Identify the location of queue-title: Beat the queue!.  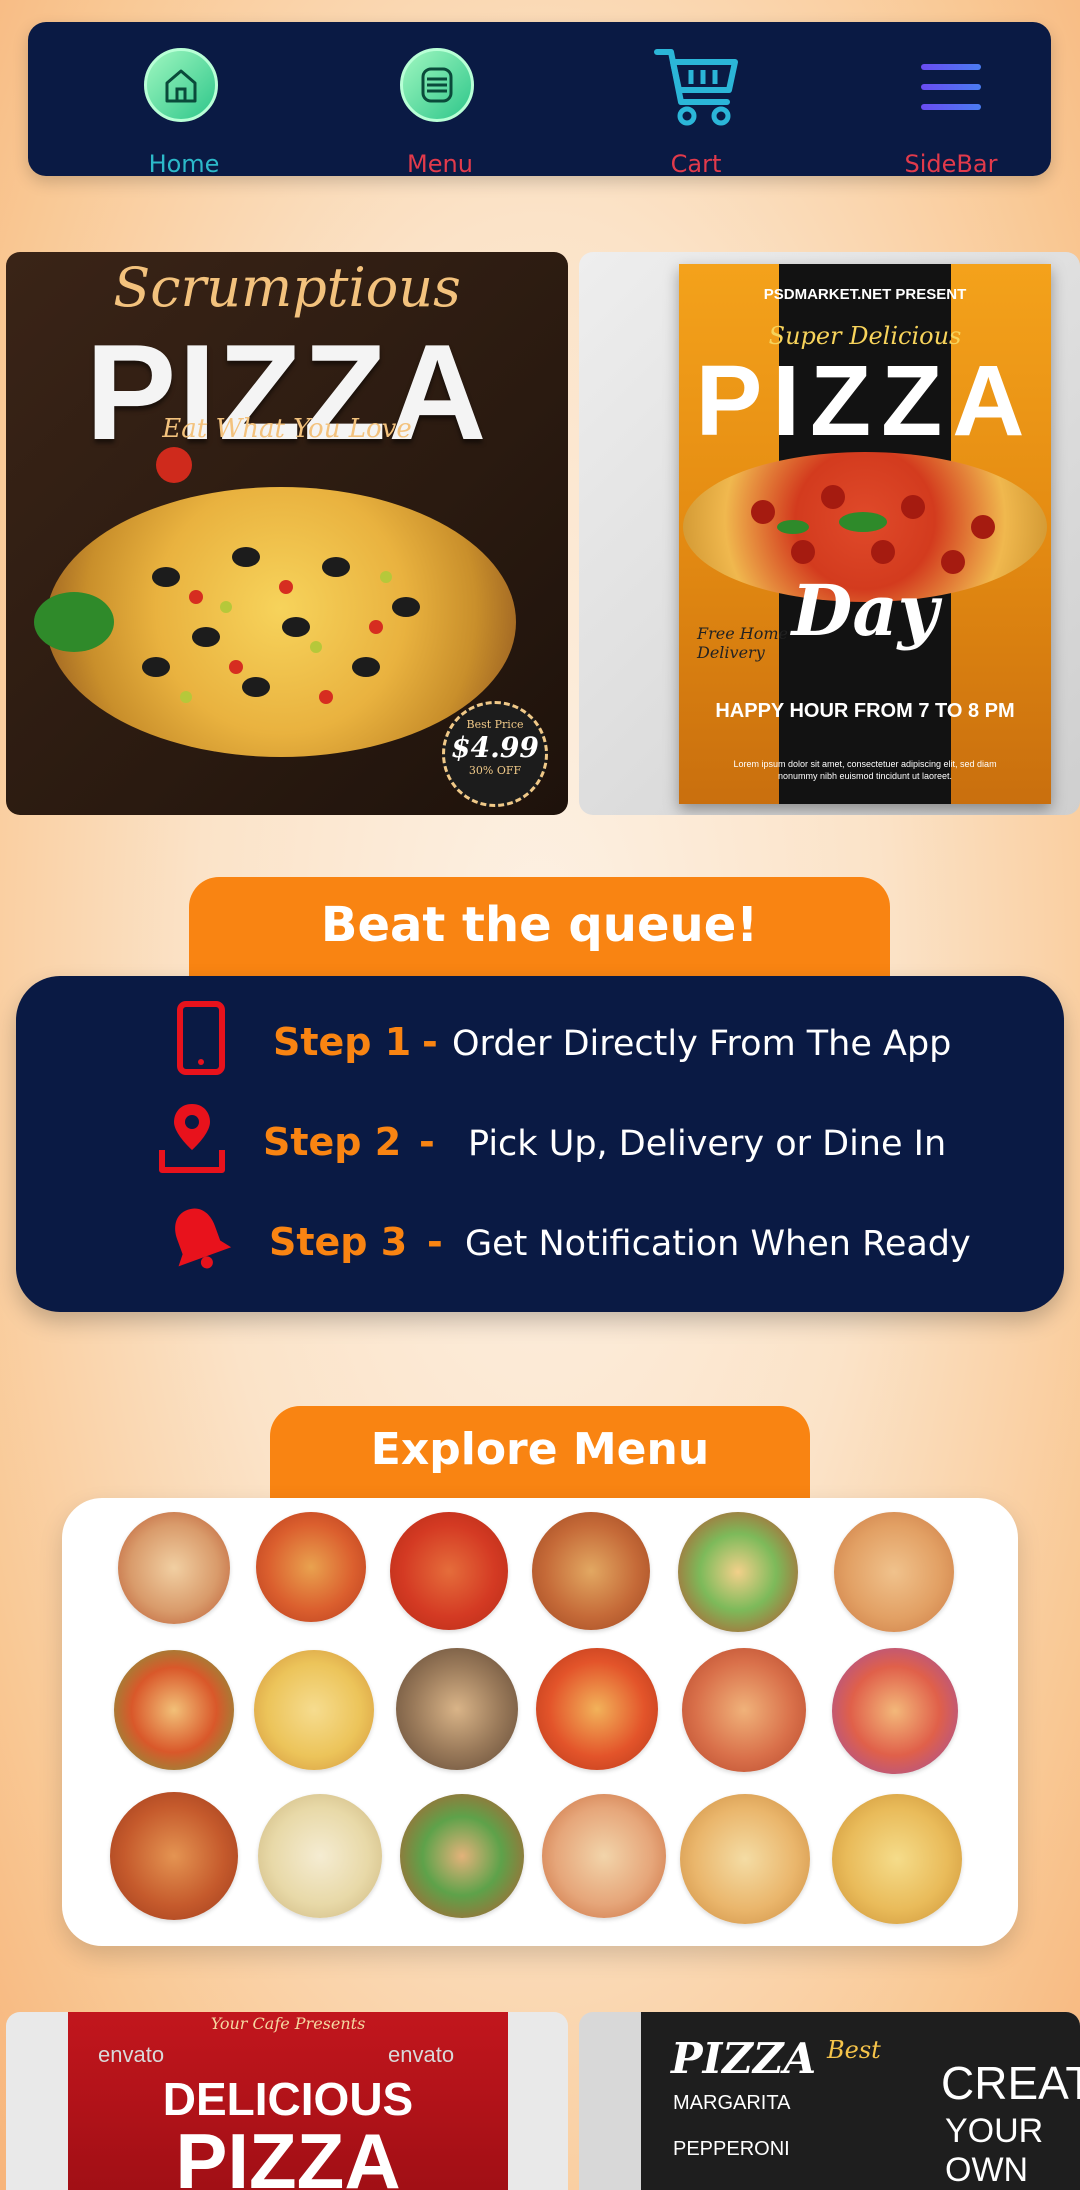
(539, 925).